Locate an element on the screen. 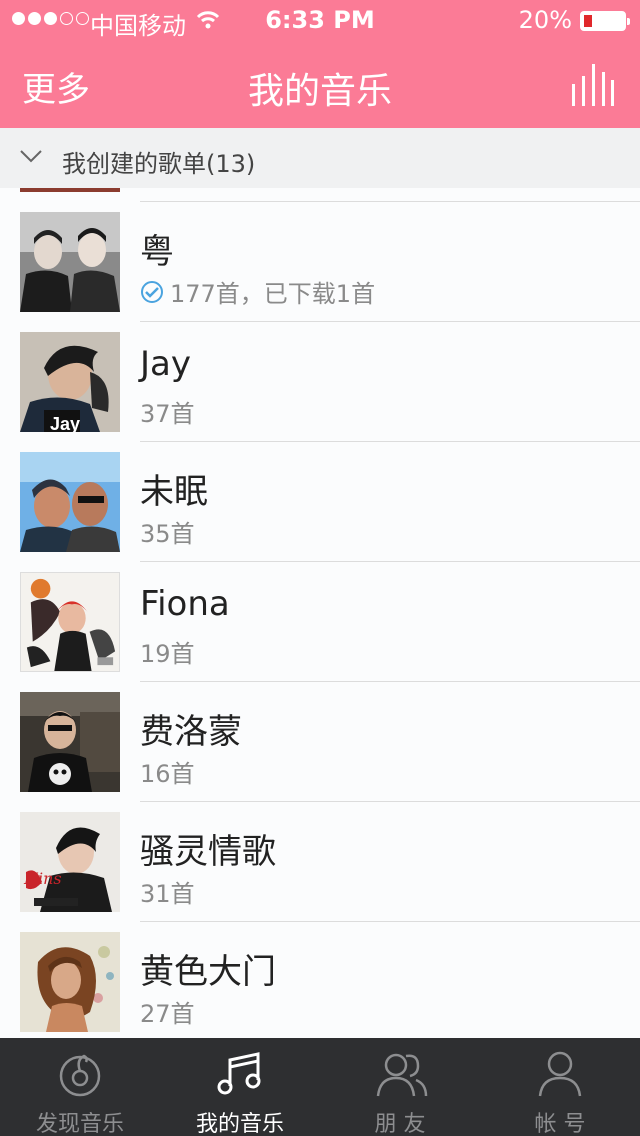 The image size is (640, 1136). playlist-song-count: 19首 is located at coordinates (167, 654).